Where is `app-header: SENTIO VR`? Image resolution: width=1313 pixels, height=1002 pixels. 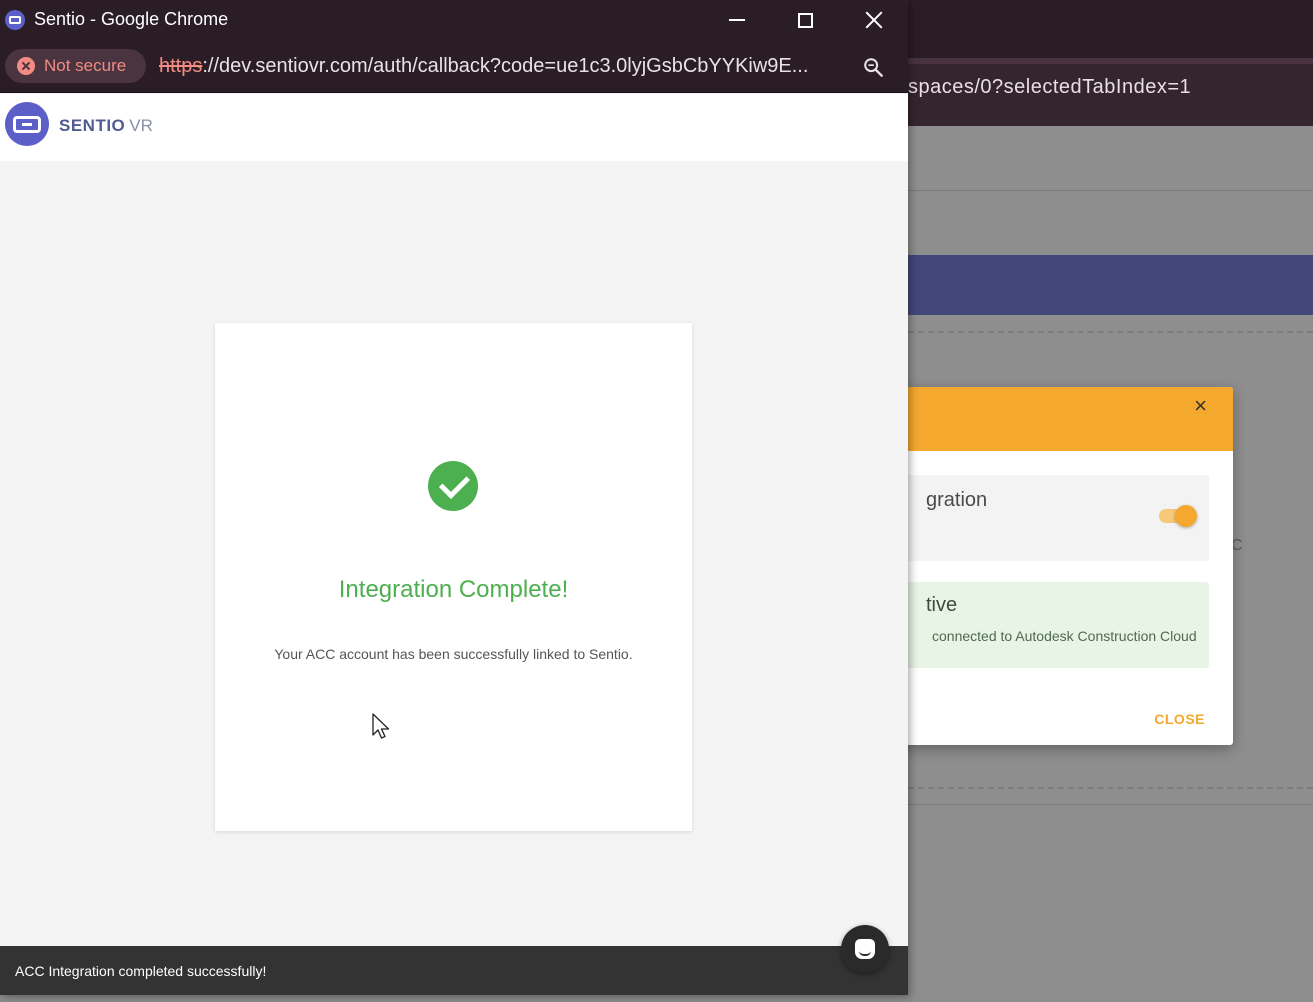
app-header: SENTIO VR is located at coordinates (454, 127).